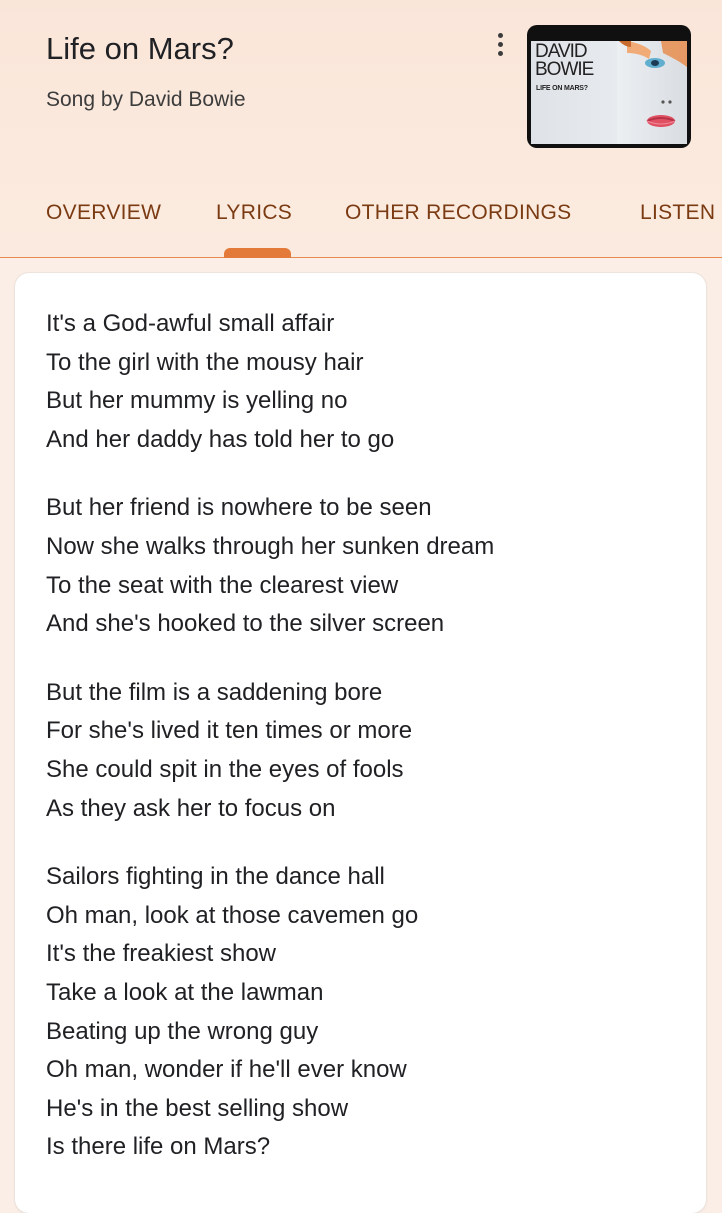  What do you see at coordinates (229, 731) in the screenshot?
I see `lyrics-line: For she's lived it ten times or more` at bounding box center [229, 731].